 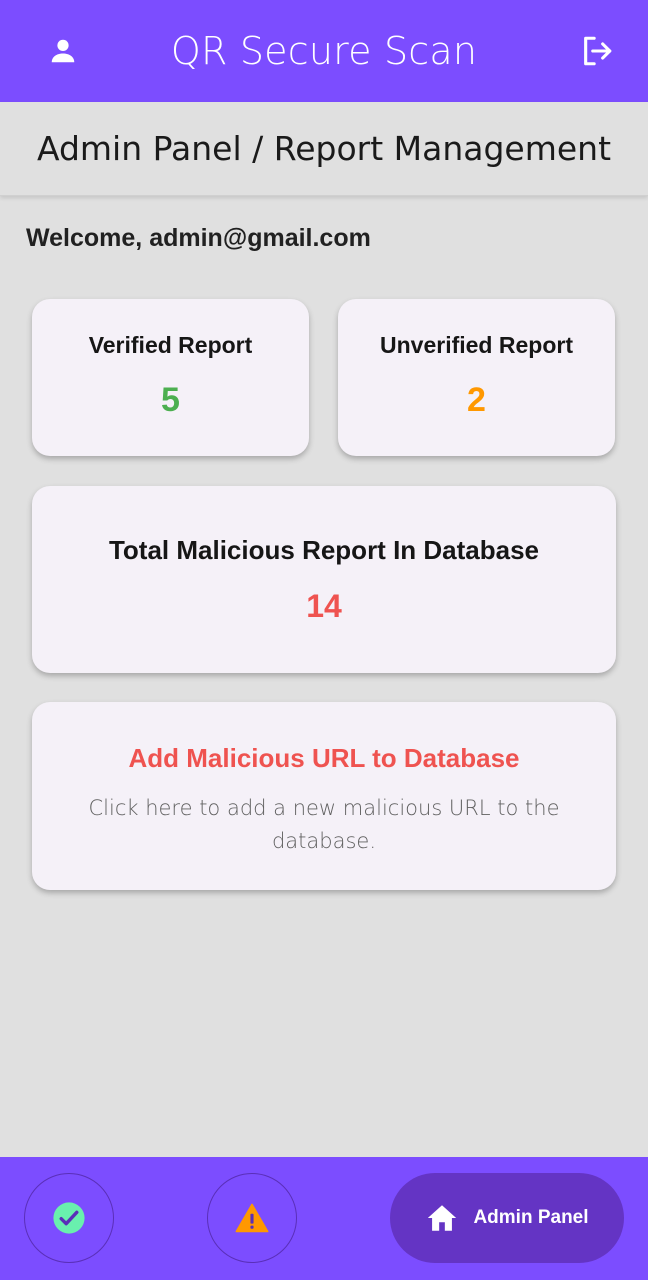 I want to click on unverified-report-label: Unverified Report, so click(x=476, y=345).